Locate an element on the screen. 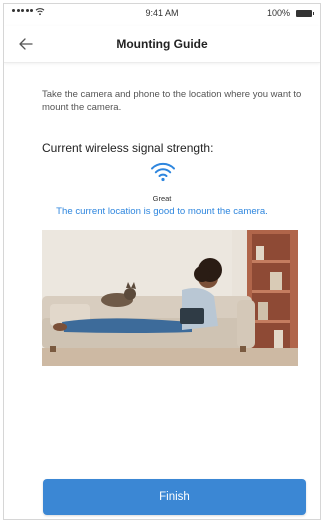  navigation-bar: Mounting Guide is located at coordinates (162, 44).